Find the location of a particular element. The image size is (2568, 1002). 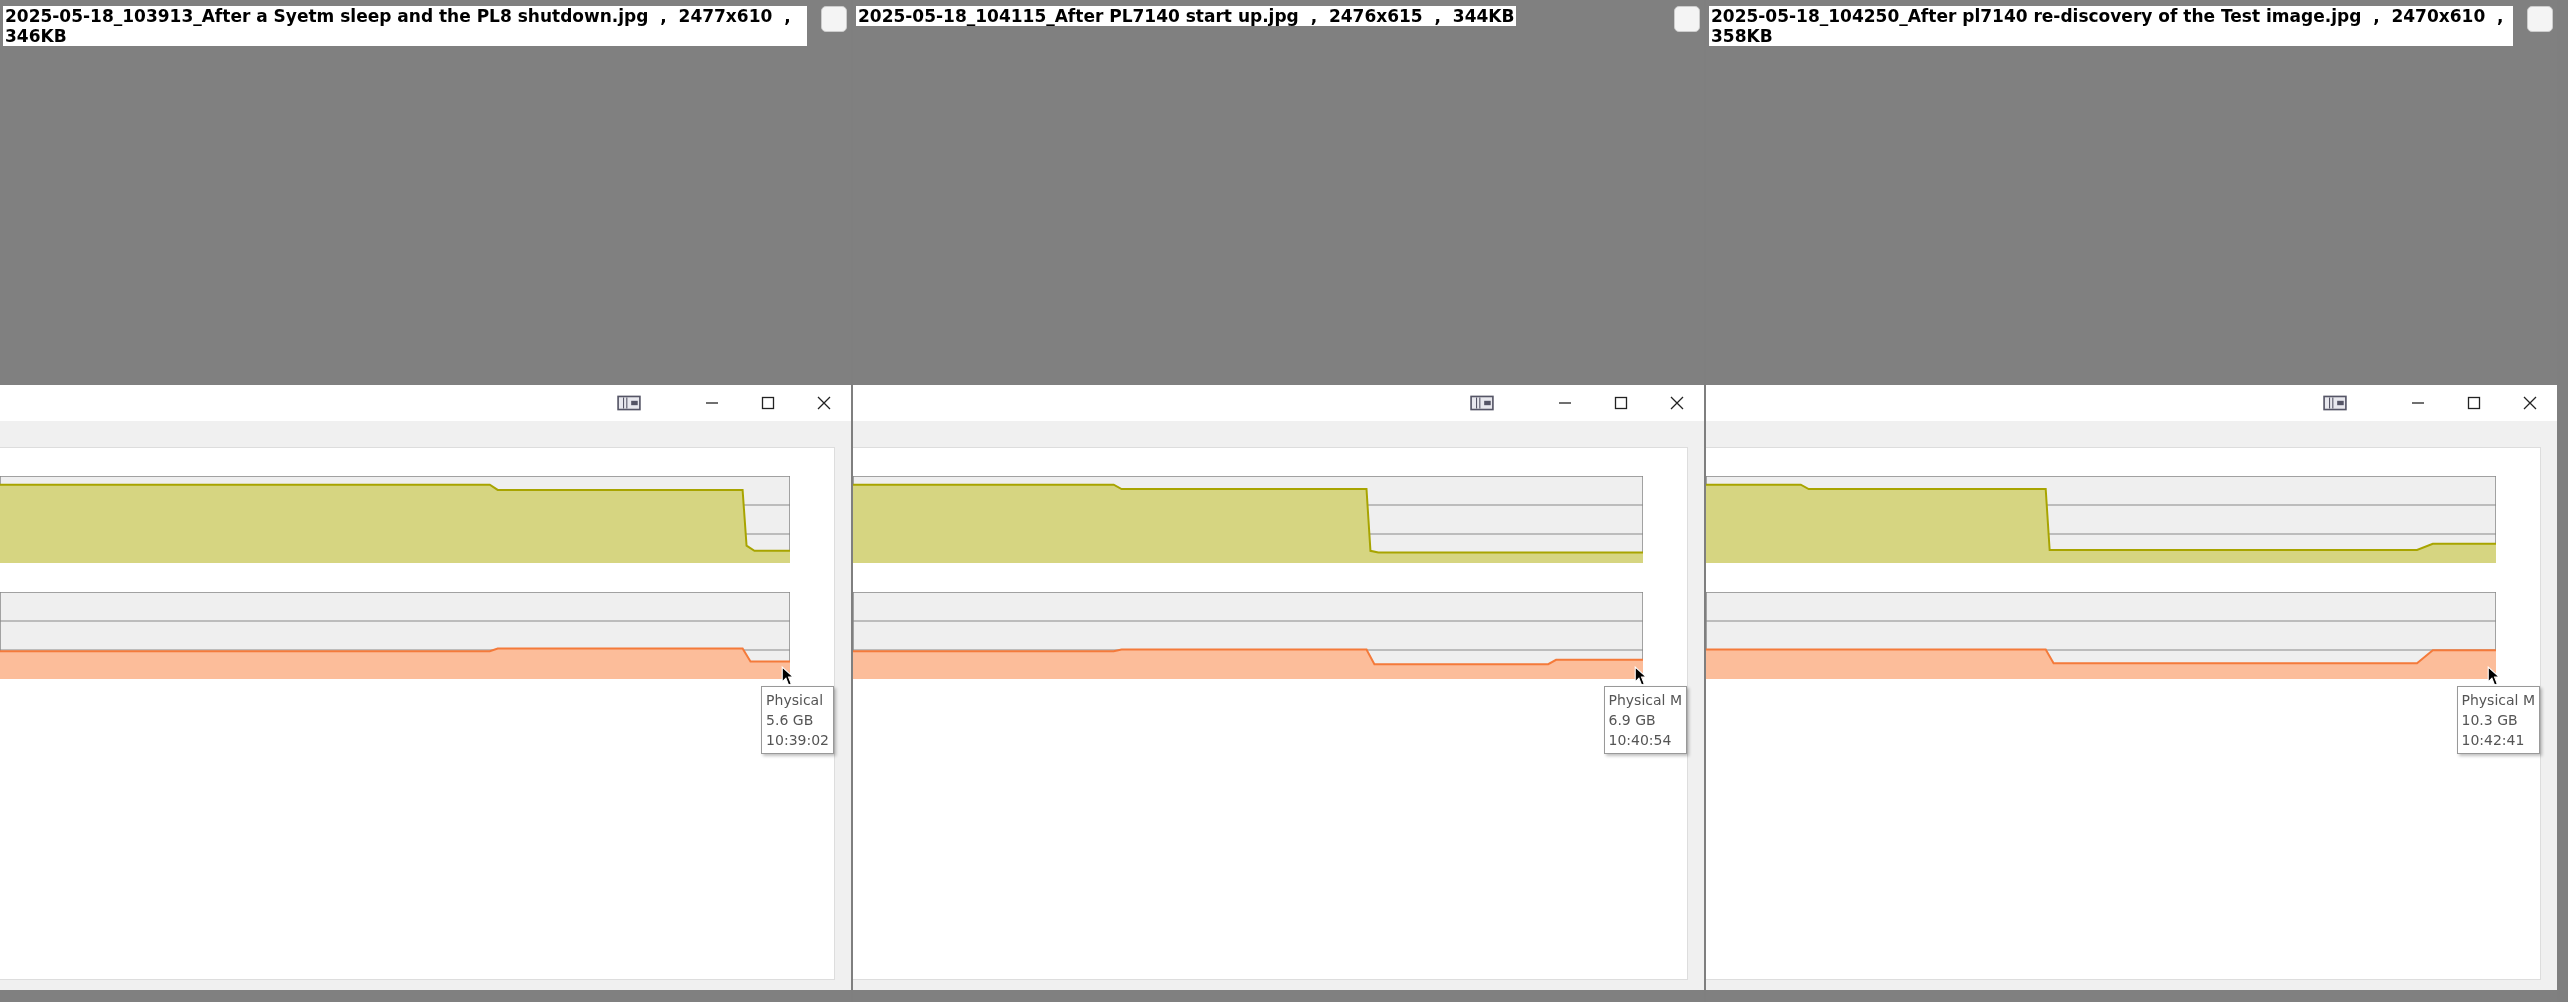

image-caption: 2025-05-18_103913_After a Syetm sleep and the PL8 shutdown.jpg , 2477x610 , 346KB is located at coordinates (405, 26).